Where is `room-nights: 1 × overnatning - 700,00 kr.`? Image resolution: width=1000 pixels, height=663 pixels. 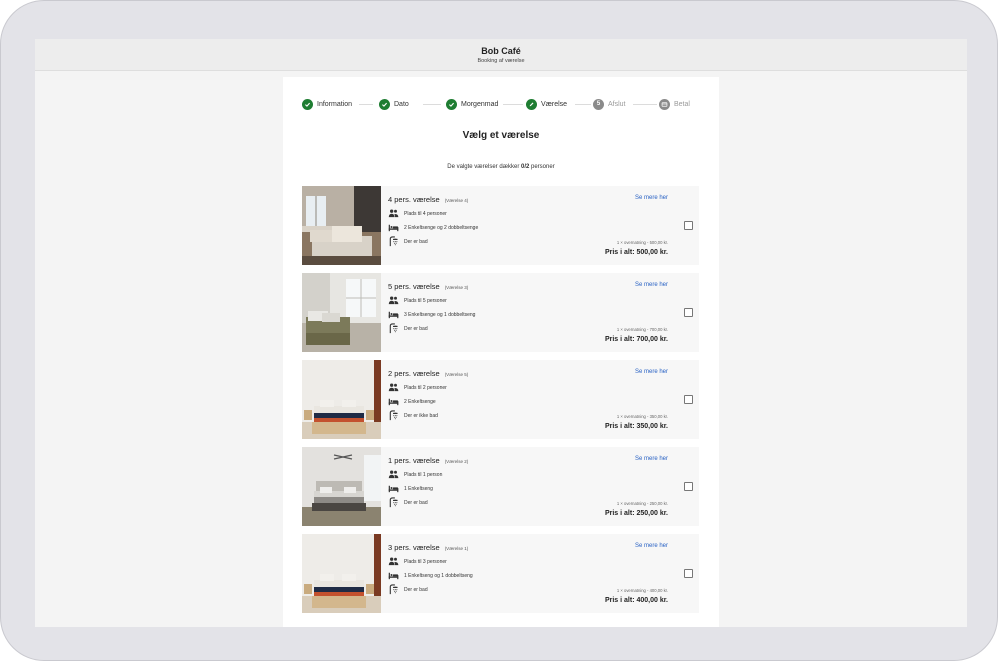 room-nights: 1 × overnatning - 700,00 kr. is located at coordinates (642, 329).